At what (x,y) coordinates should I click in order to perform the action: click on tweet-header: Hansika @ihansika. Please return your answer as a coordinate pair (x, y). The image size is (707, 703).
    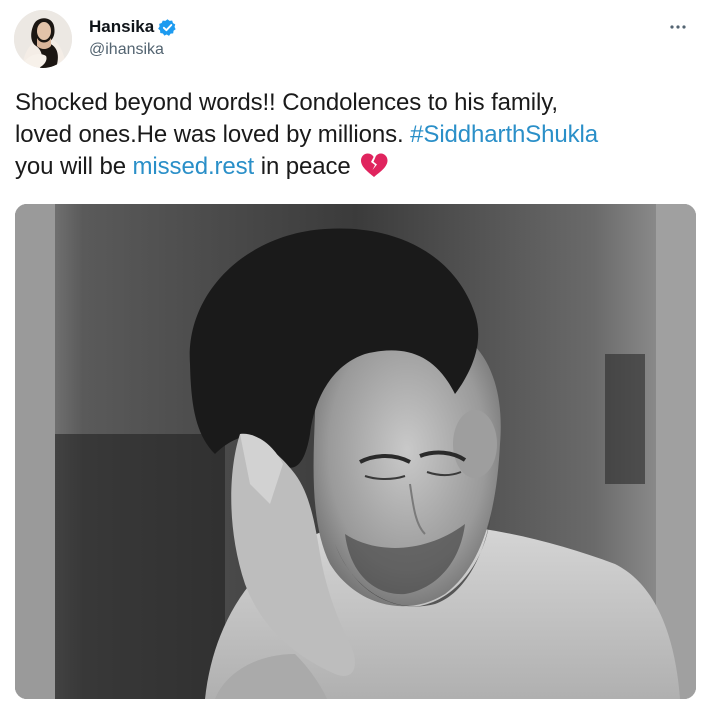
    Looking at the image, I should click on (353, 41).